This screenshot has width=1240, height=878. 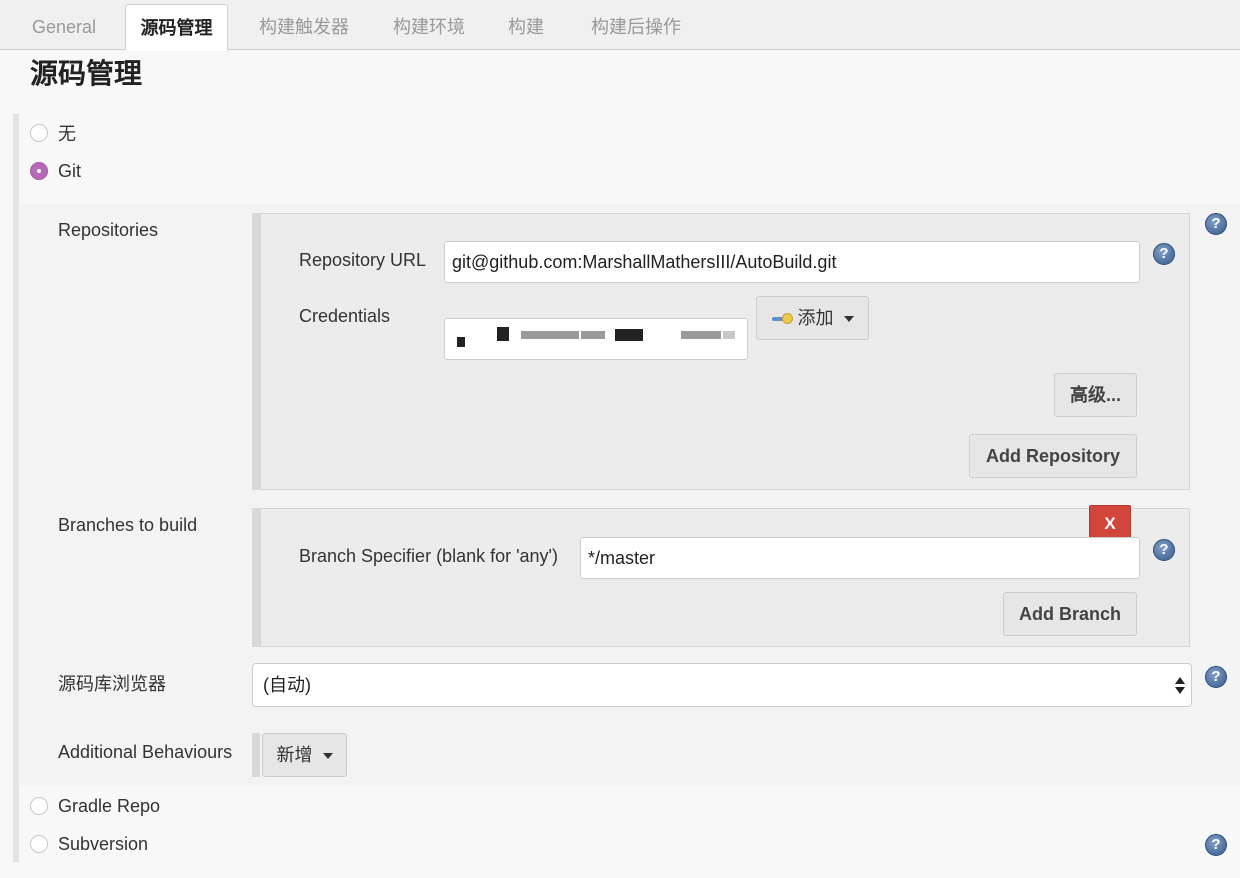 I want to click on radio-git-label: Git, so click(x=70, y=170).